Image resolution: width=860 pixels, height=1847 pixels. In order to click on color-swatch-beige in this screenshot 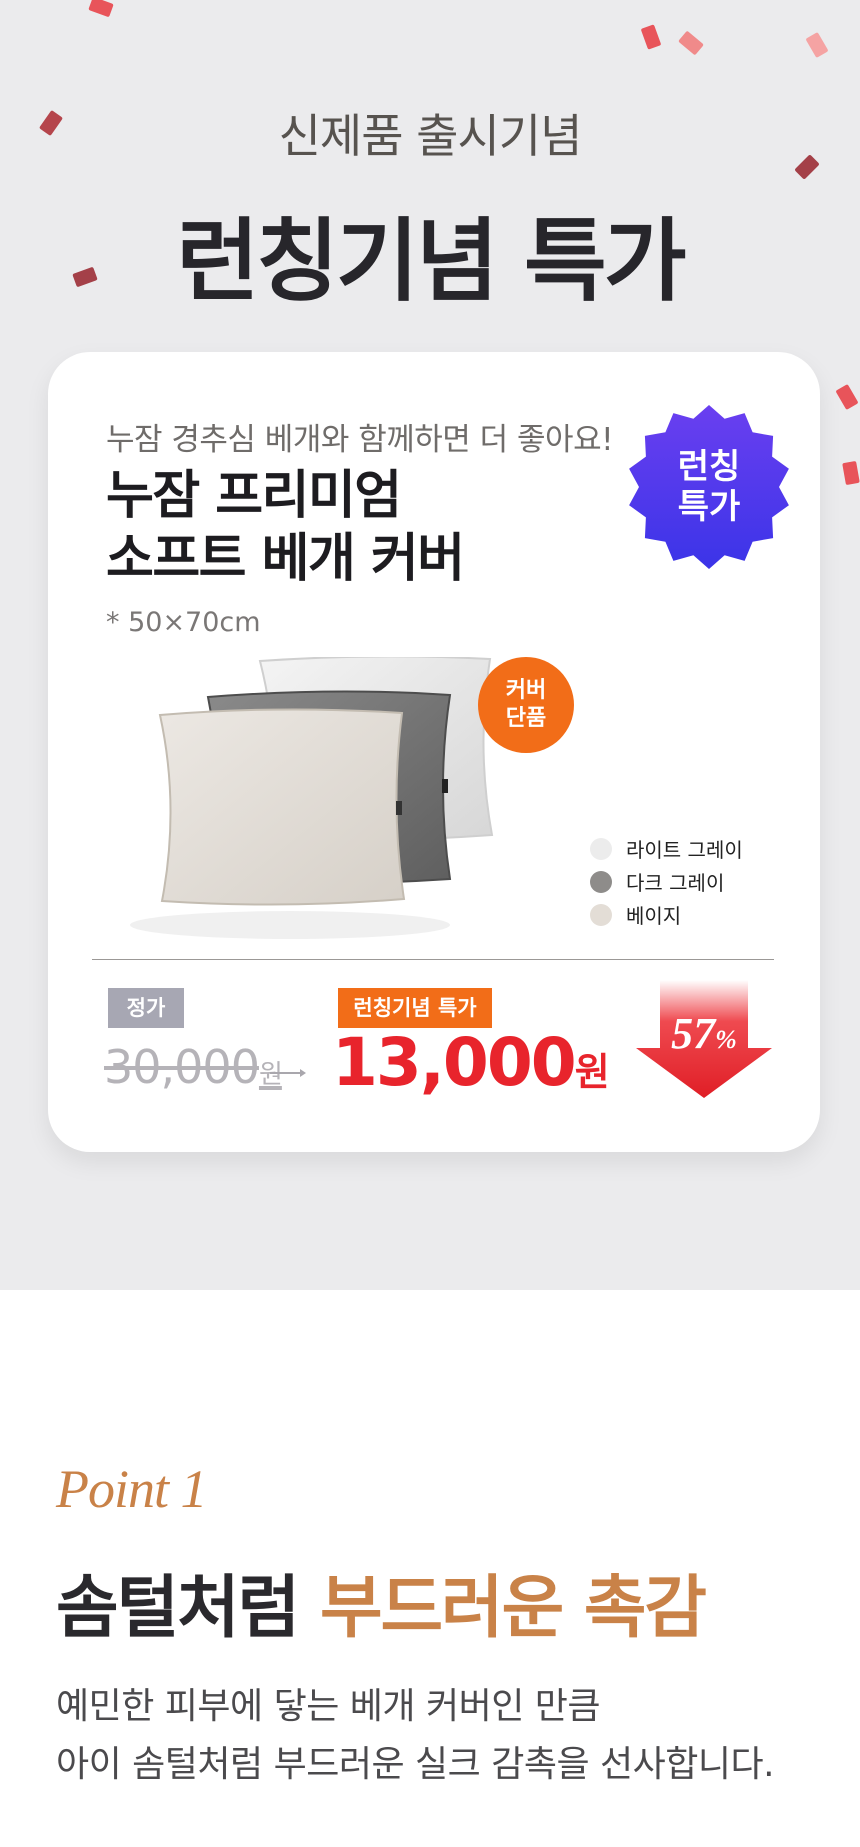, I will do `click(601, 914)`.